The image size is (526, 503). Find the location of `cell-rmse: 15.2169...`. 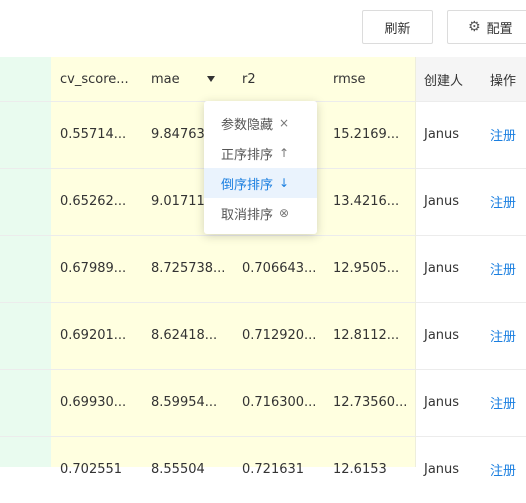

cell-rmse: 15.2169... is located at coordinates (366, 134).